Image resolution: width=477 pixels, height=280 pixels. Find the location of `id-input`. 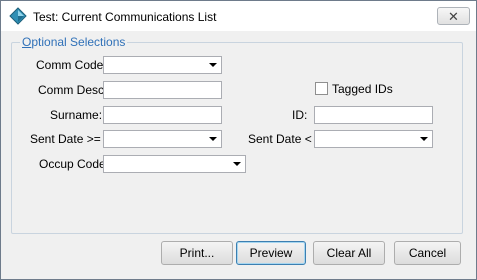

id-input is located at coordinates (373, 115).